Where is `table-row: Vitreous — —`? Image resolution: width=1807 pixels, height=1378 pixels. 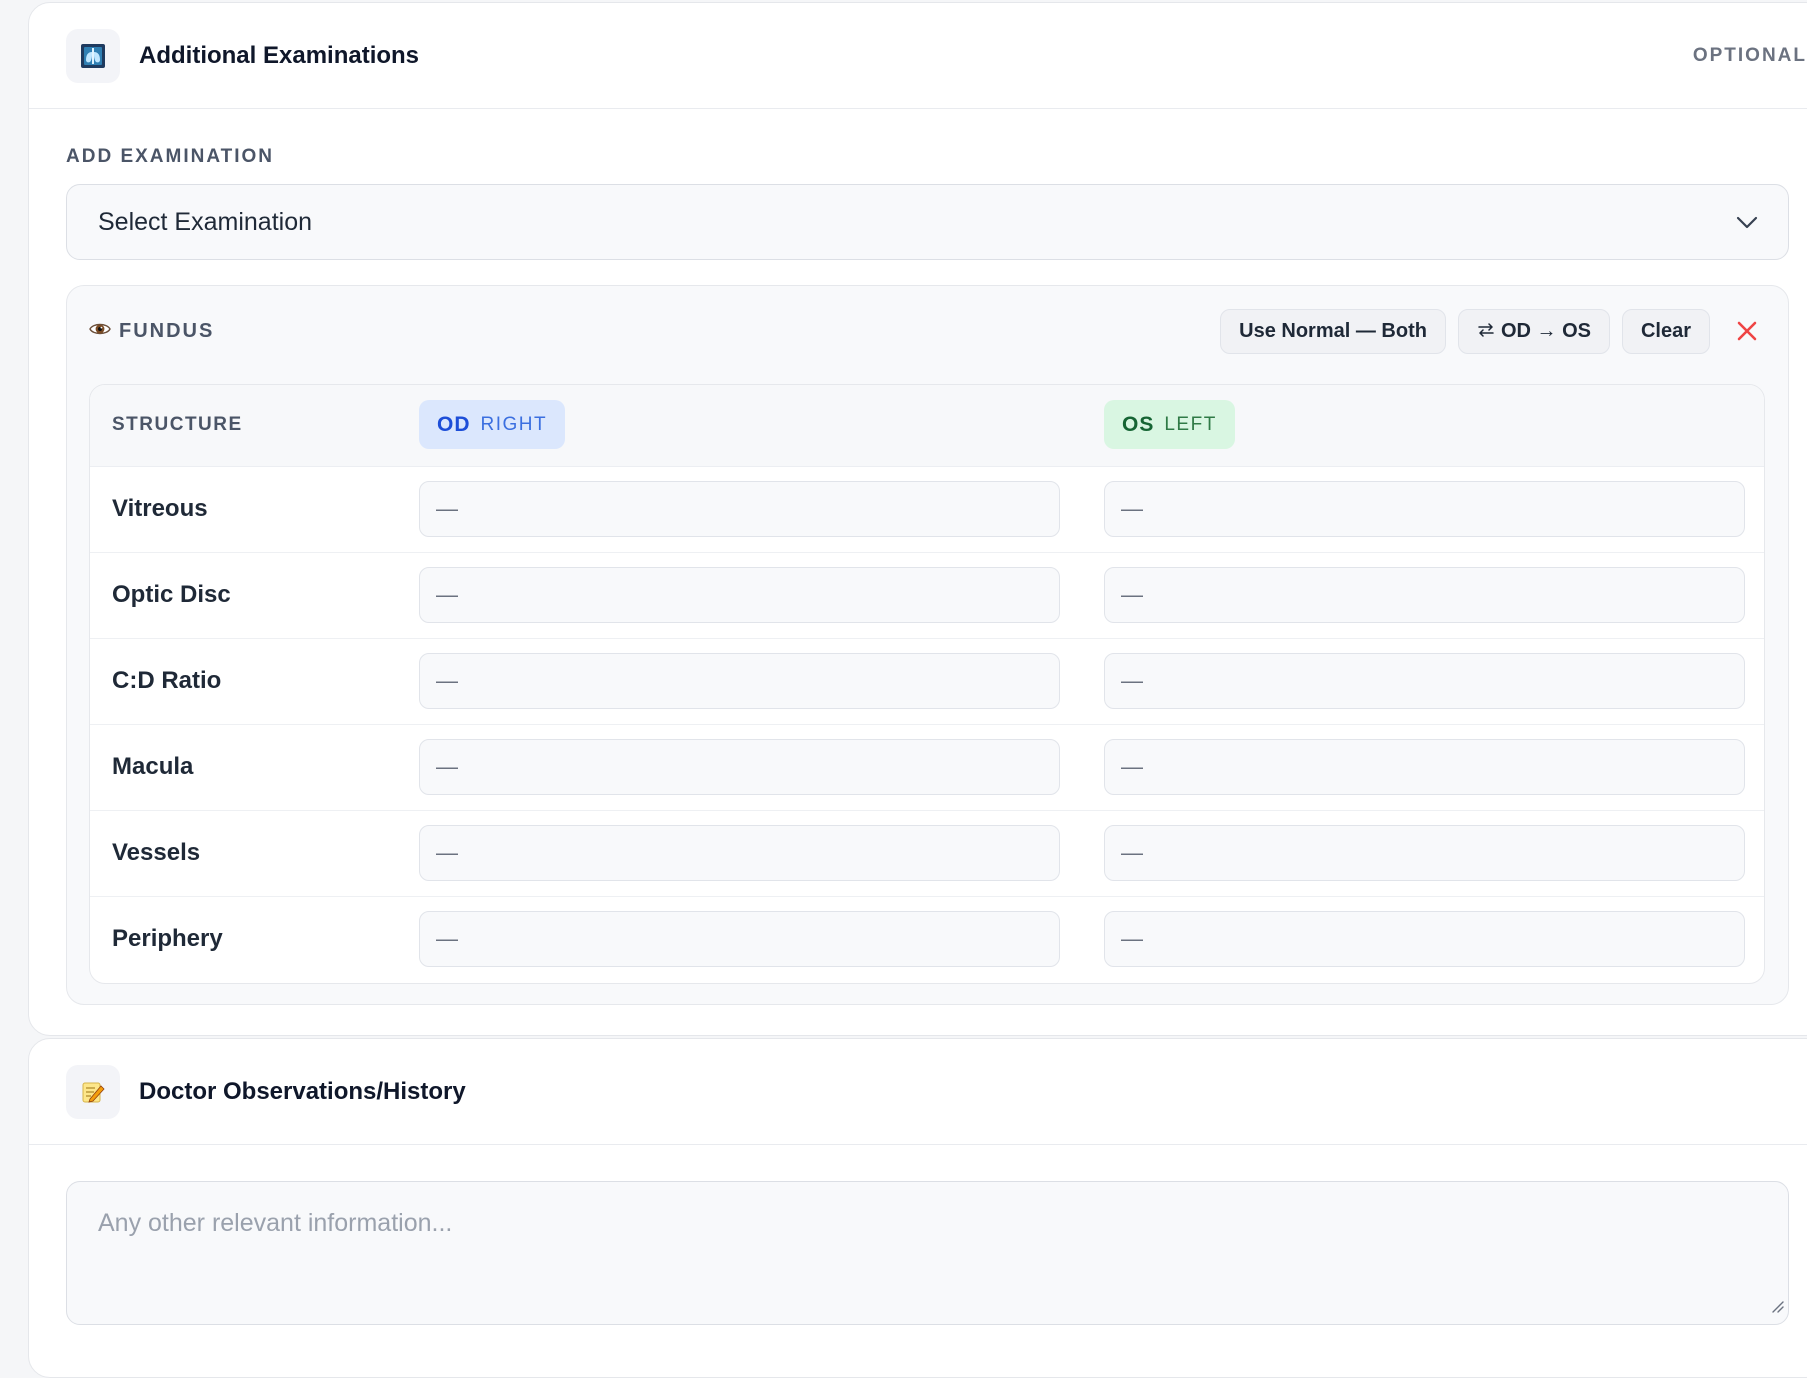
table-row: Vitreous — — is located at coordinates (927, 510).